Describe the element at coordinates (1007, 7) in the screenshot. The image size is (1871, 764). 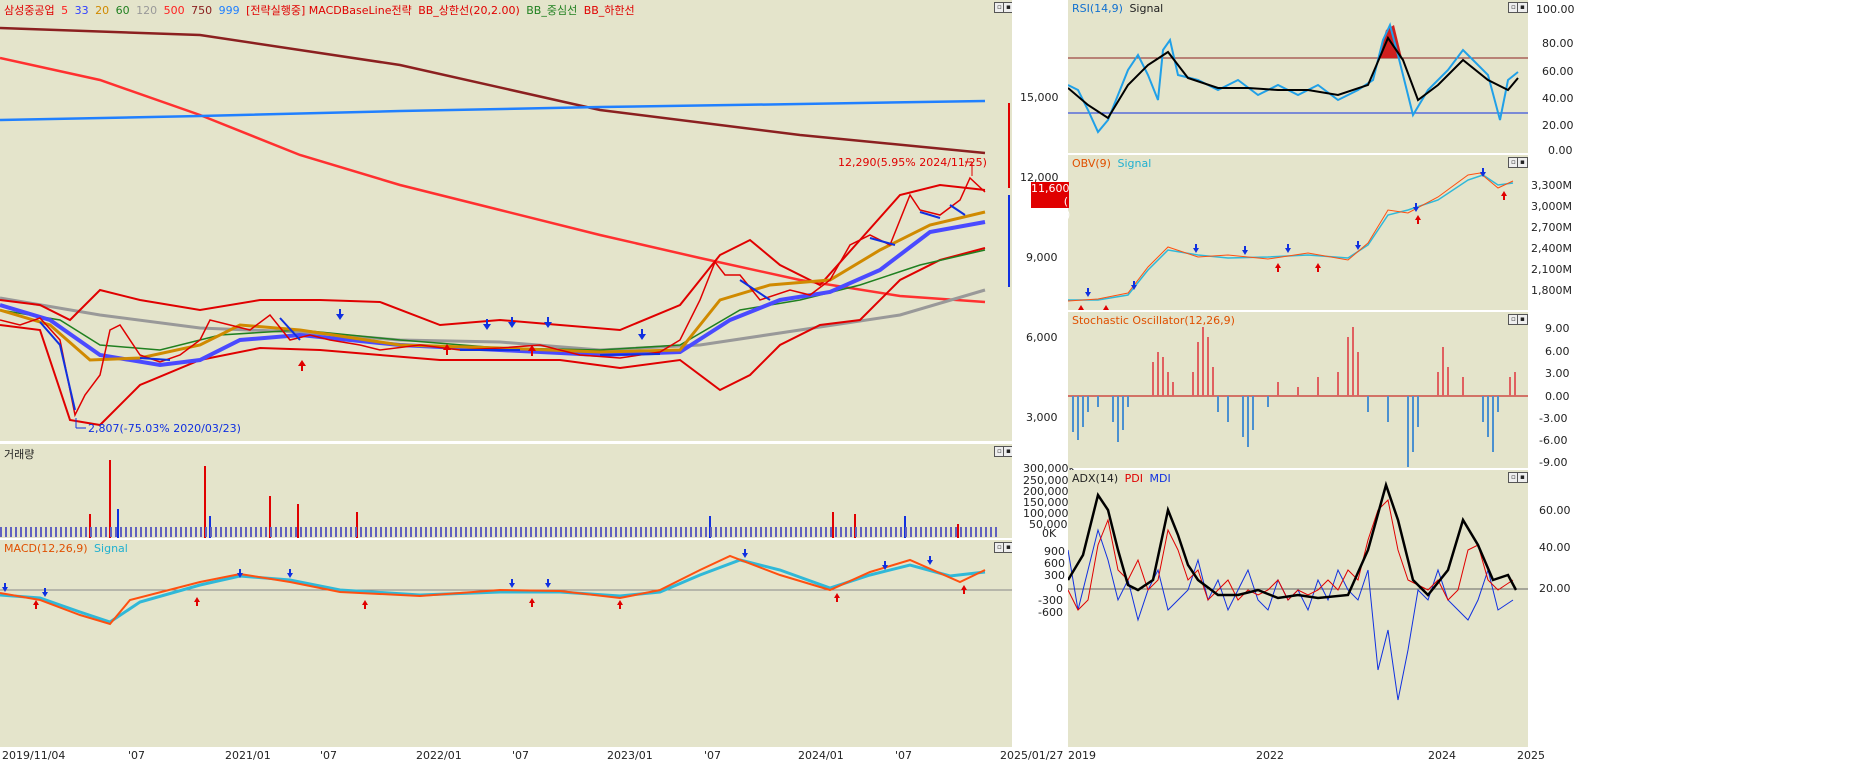
I see `pane-maximize-button: ▪` at that location.